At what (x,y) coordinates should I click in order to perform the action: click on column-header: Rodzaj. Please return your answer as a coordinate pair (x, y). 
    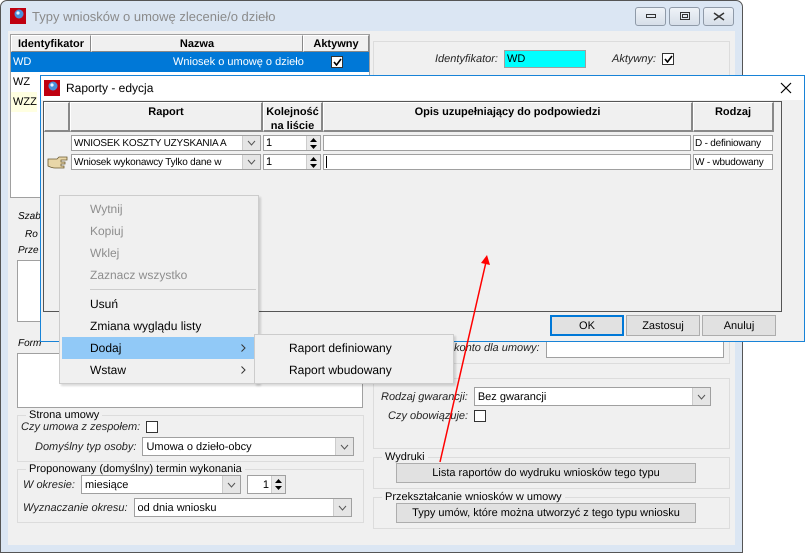
    Looking at the image, I should click on (733, 117).